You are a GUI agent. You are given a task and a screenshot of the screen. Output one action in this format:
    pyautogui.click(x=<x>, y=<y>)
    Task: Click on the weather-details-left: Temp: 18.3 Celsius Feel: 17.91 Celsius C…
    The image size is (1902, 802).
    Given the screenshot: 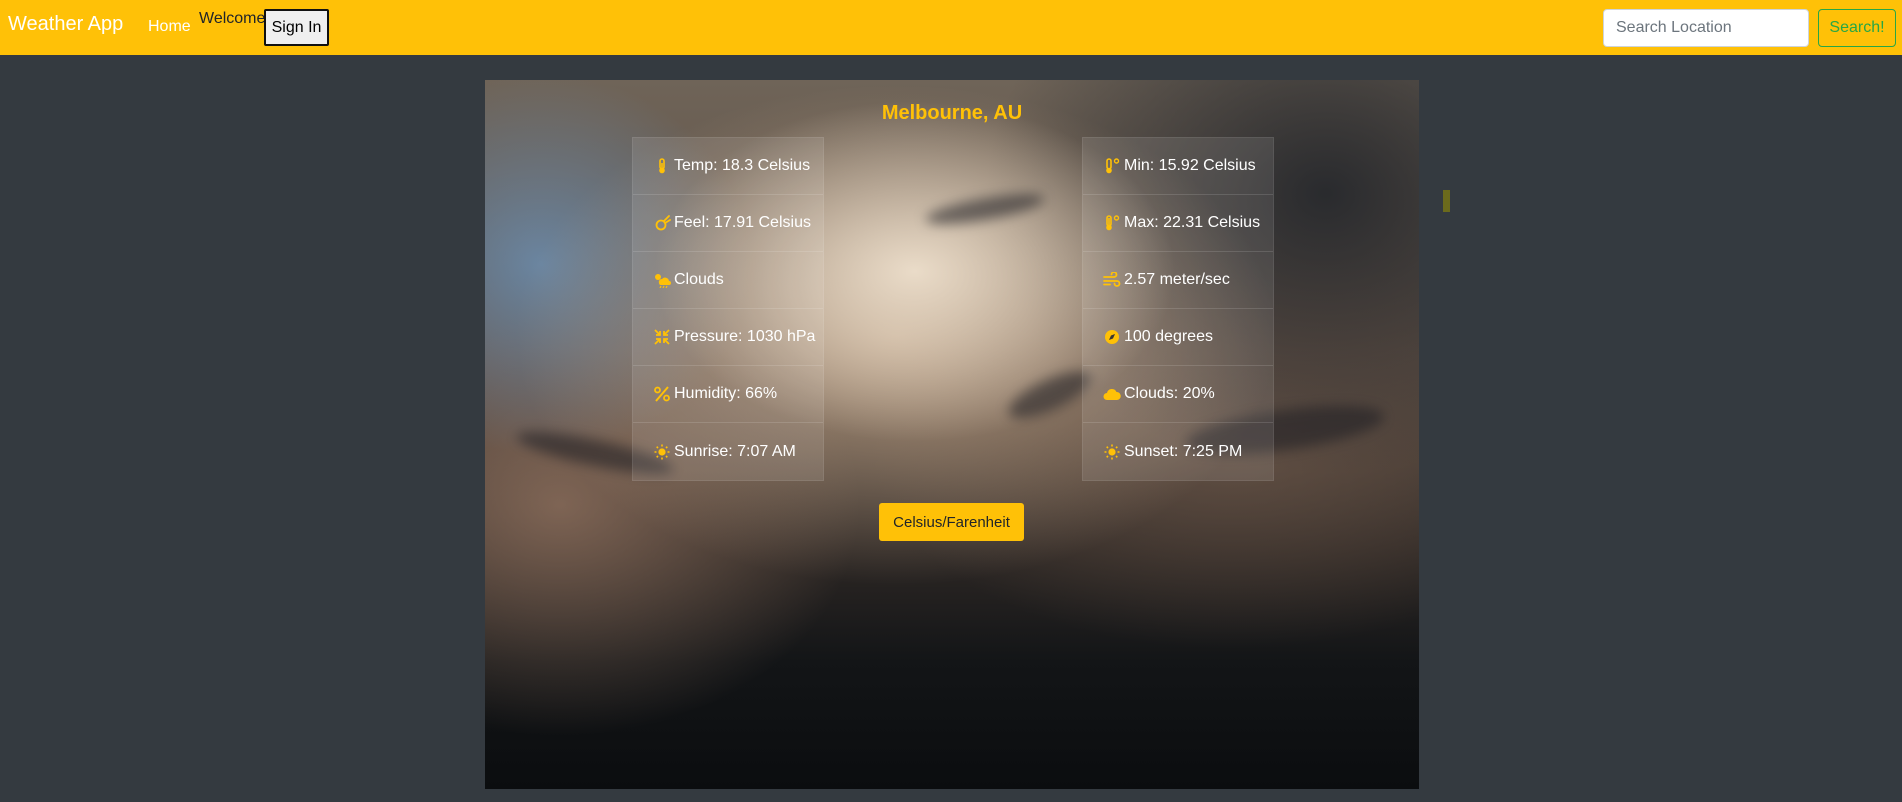 What is the action you would take?
    pyautogui.click(x=728, y=309)
    